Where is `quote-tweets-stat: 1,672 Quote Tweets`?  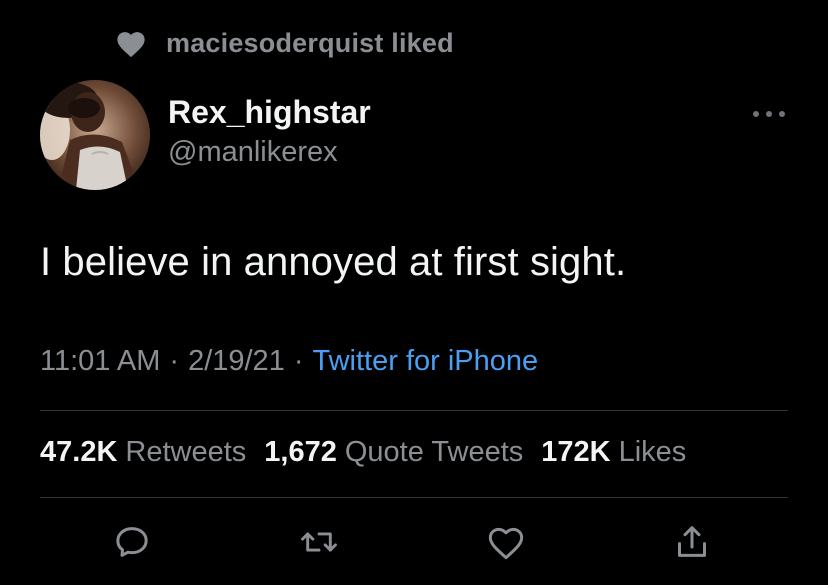
quote-tweets-stat: 1,672 Quote Tweets is located at coordinates (393, 452).